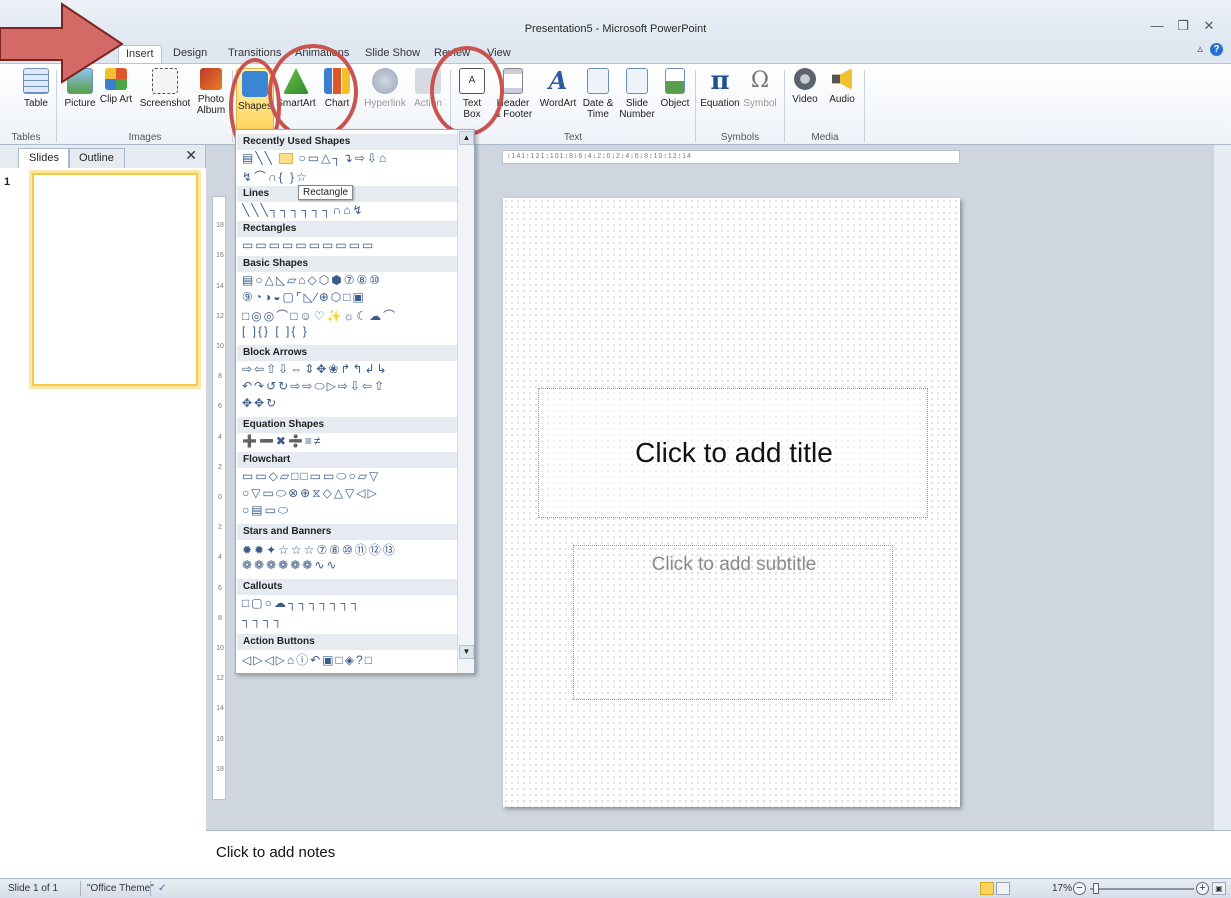  I want to click on audio-button: Audio, so click(842, 98).